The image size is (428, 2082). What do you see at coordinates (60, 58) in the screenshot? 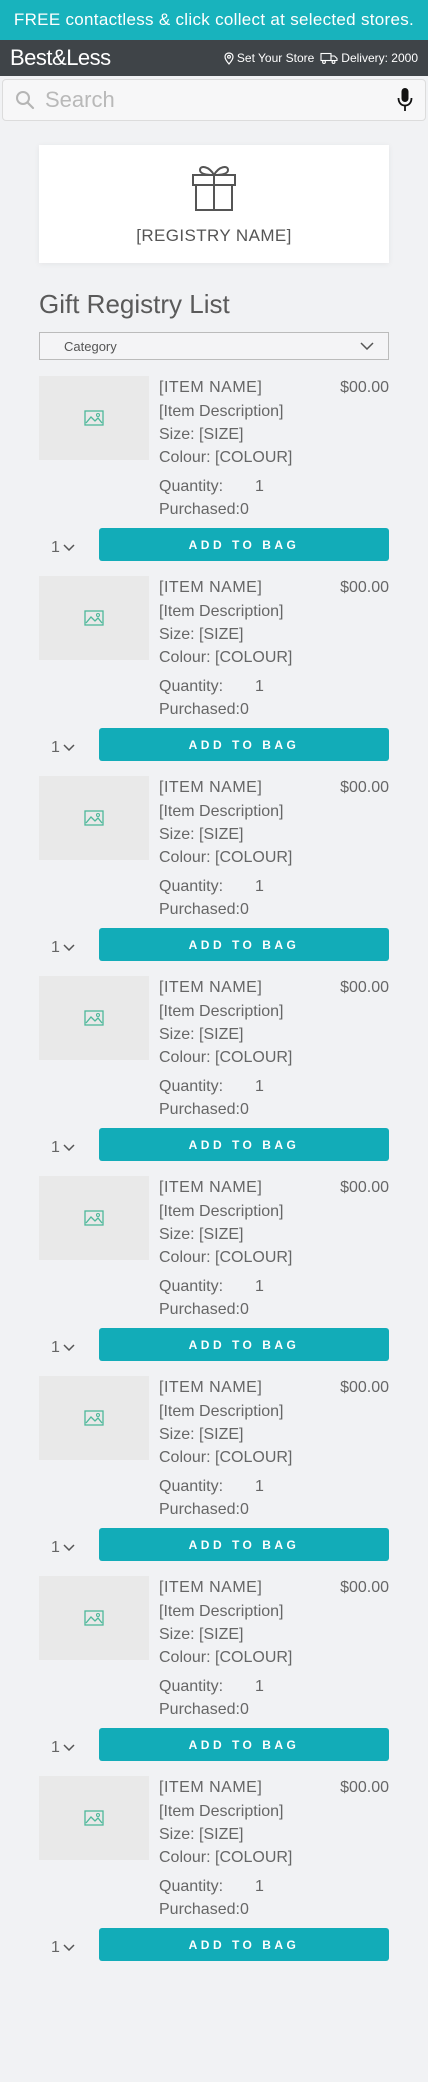
I see `logo: Best&Less` at bounding box center [60, 58].